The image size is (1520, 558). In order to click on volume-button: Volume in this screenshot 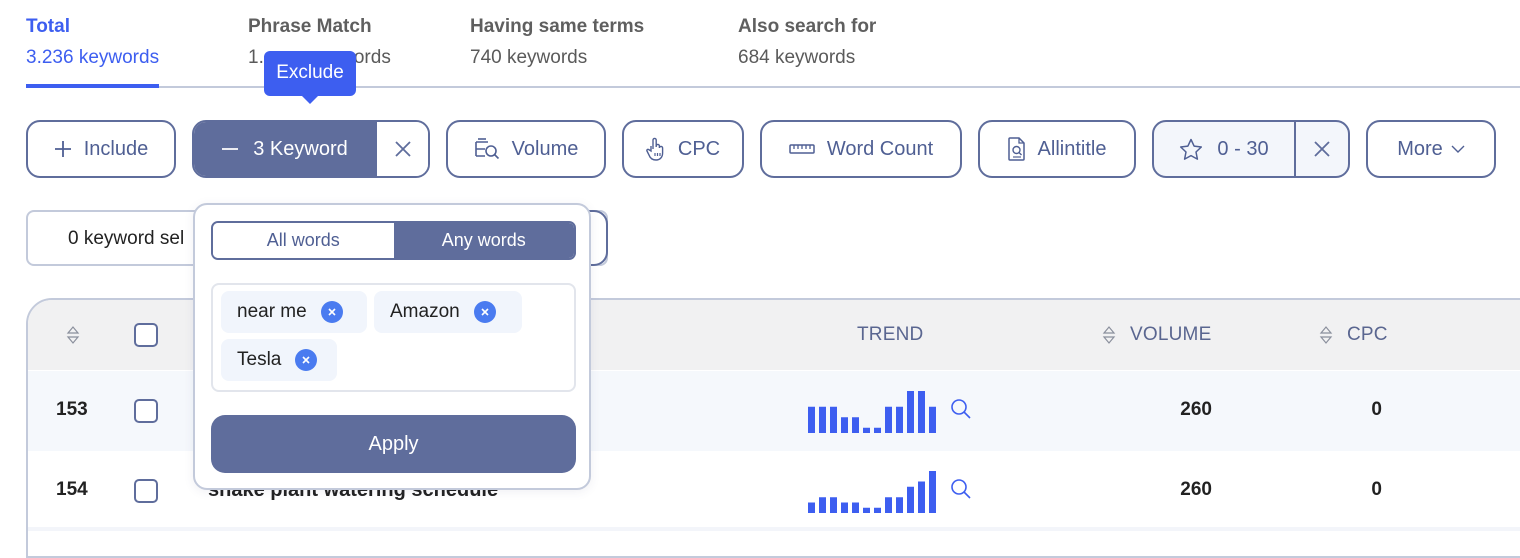, I will do `click(526, 149)`.